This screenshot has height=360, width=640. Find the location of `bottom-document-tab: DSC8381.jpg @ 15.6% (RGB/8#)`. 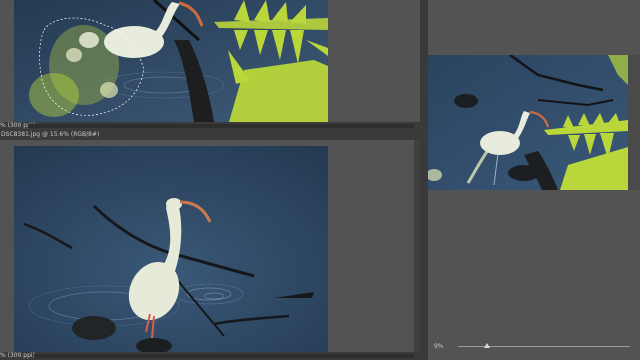

bottom-document-tab: DSC8381.jpg @ 15.6% (RGB/8#) is located at coordinates (210, 135).